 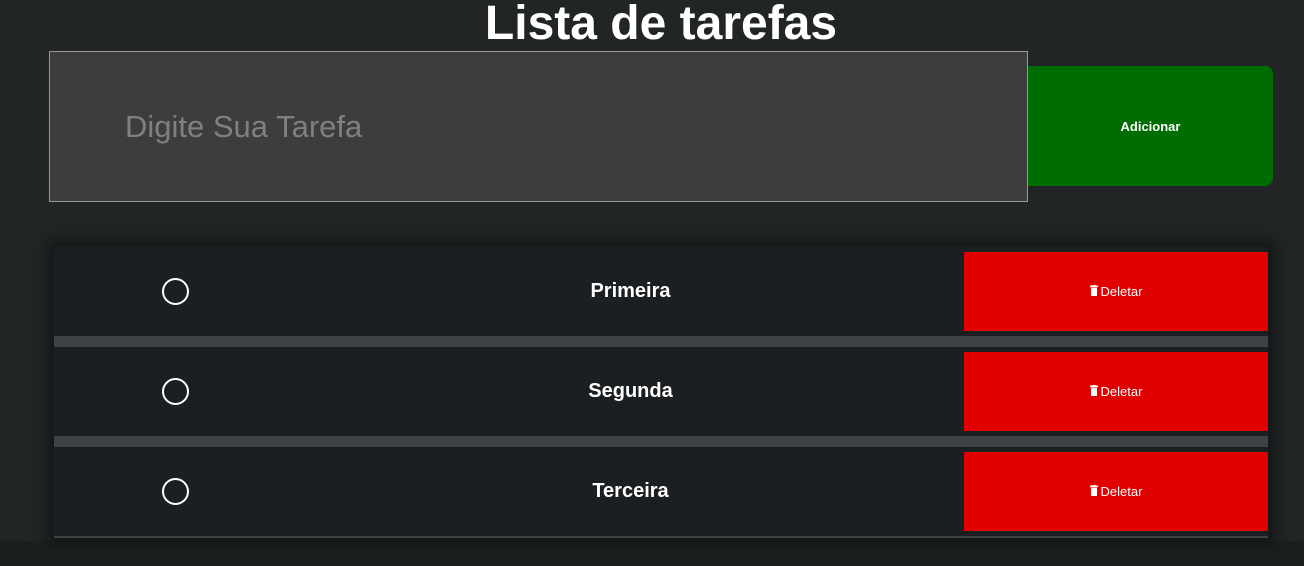 I want to click on add-task-button: Adicionar, so click(x=1150, y=126).